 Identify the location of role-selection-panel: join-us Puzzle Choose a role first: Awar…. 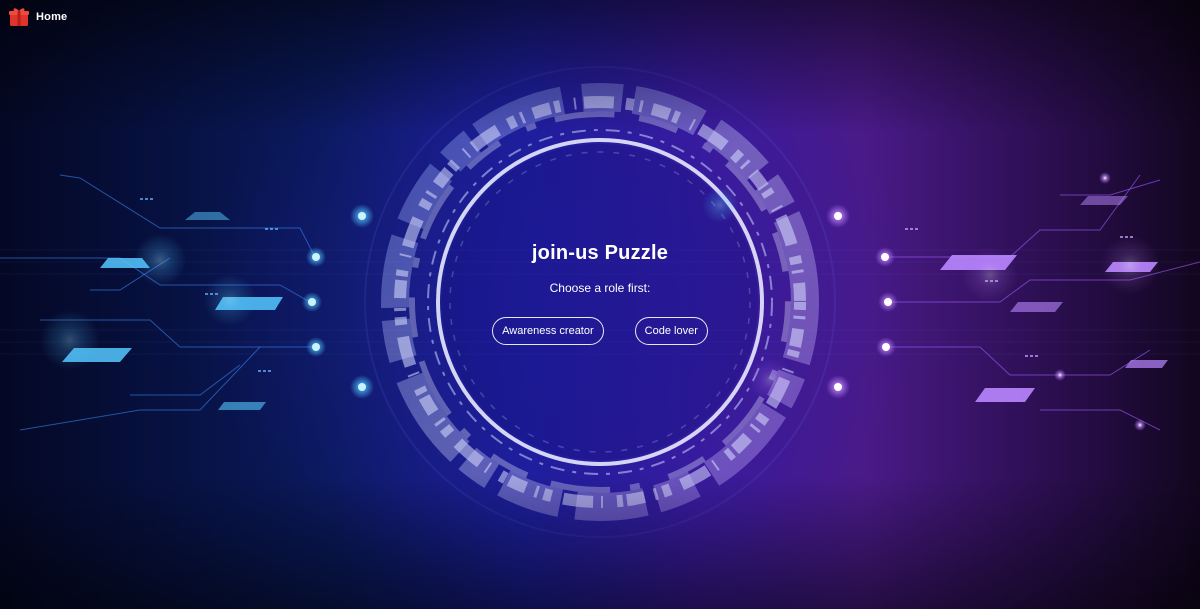
(600, 287).